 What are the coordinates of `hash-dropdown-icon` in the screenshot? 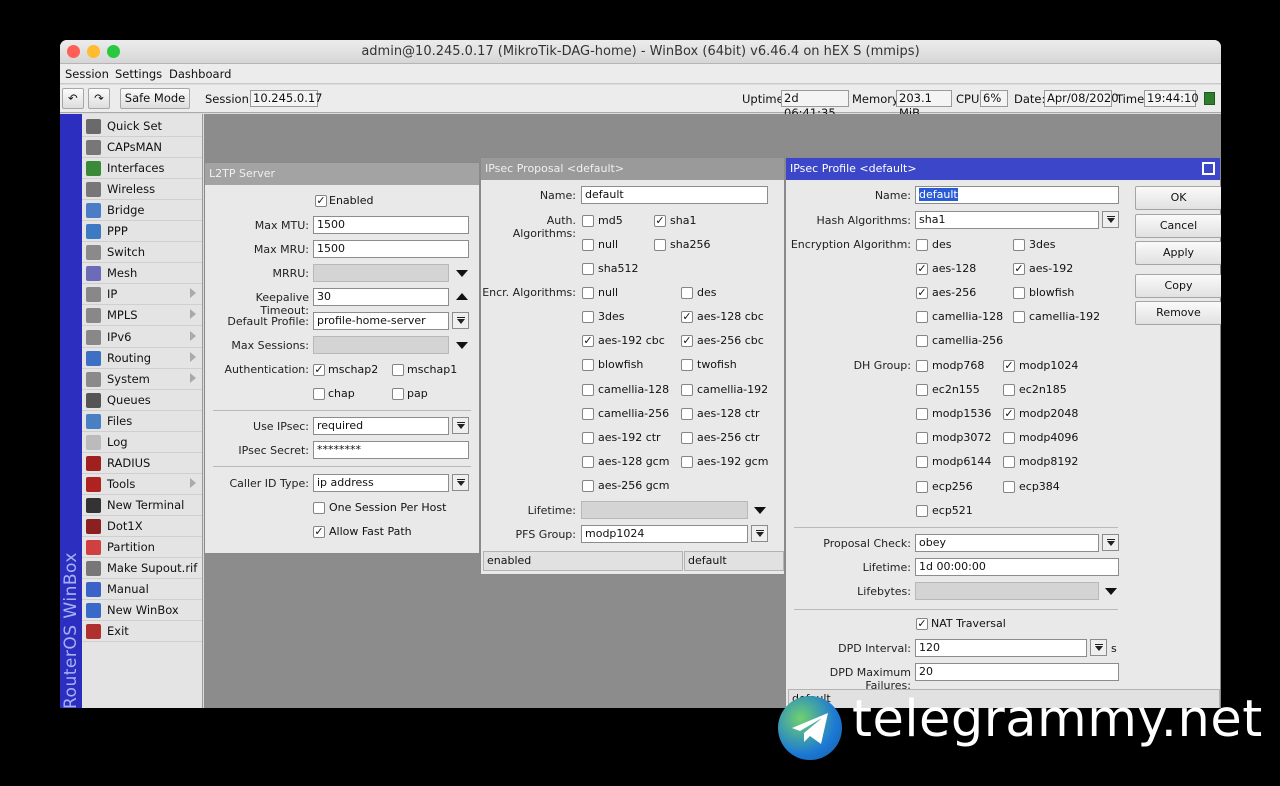 It's located at (1110, 219).